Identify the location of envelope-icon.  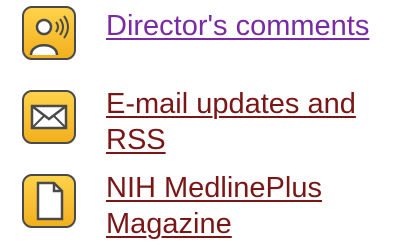
(49, 117).